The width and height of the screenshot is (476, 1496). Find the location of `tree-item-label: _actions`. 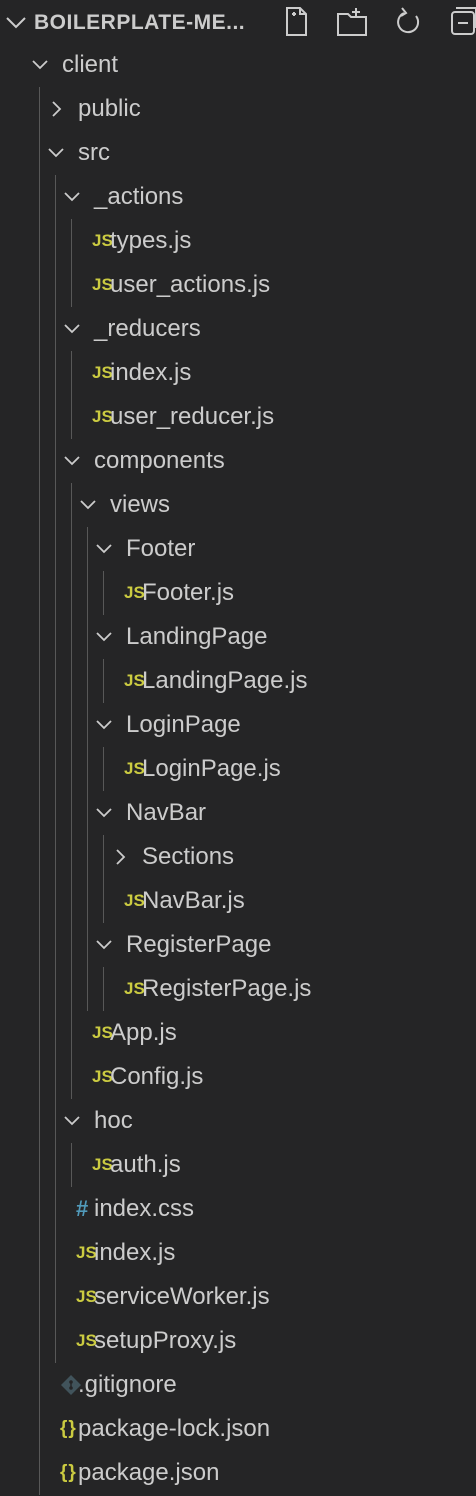

tree-item-label: _actions is located at coordinates (139, 196).